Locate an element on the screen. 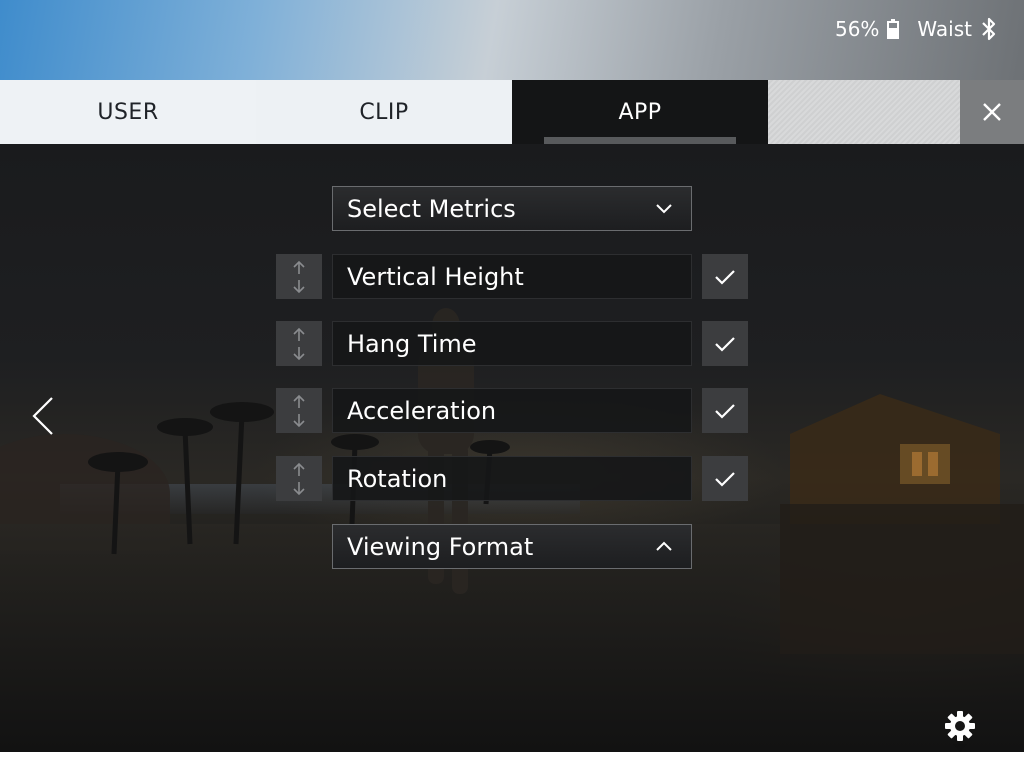  metric-checkbox-vertical-height is located at coordinates (725, 276).